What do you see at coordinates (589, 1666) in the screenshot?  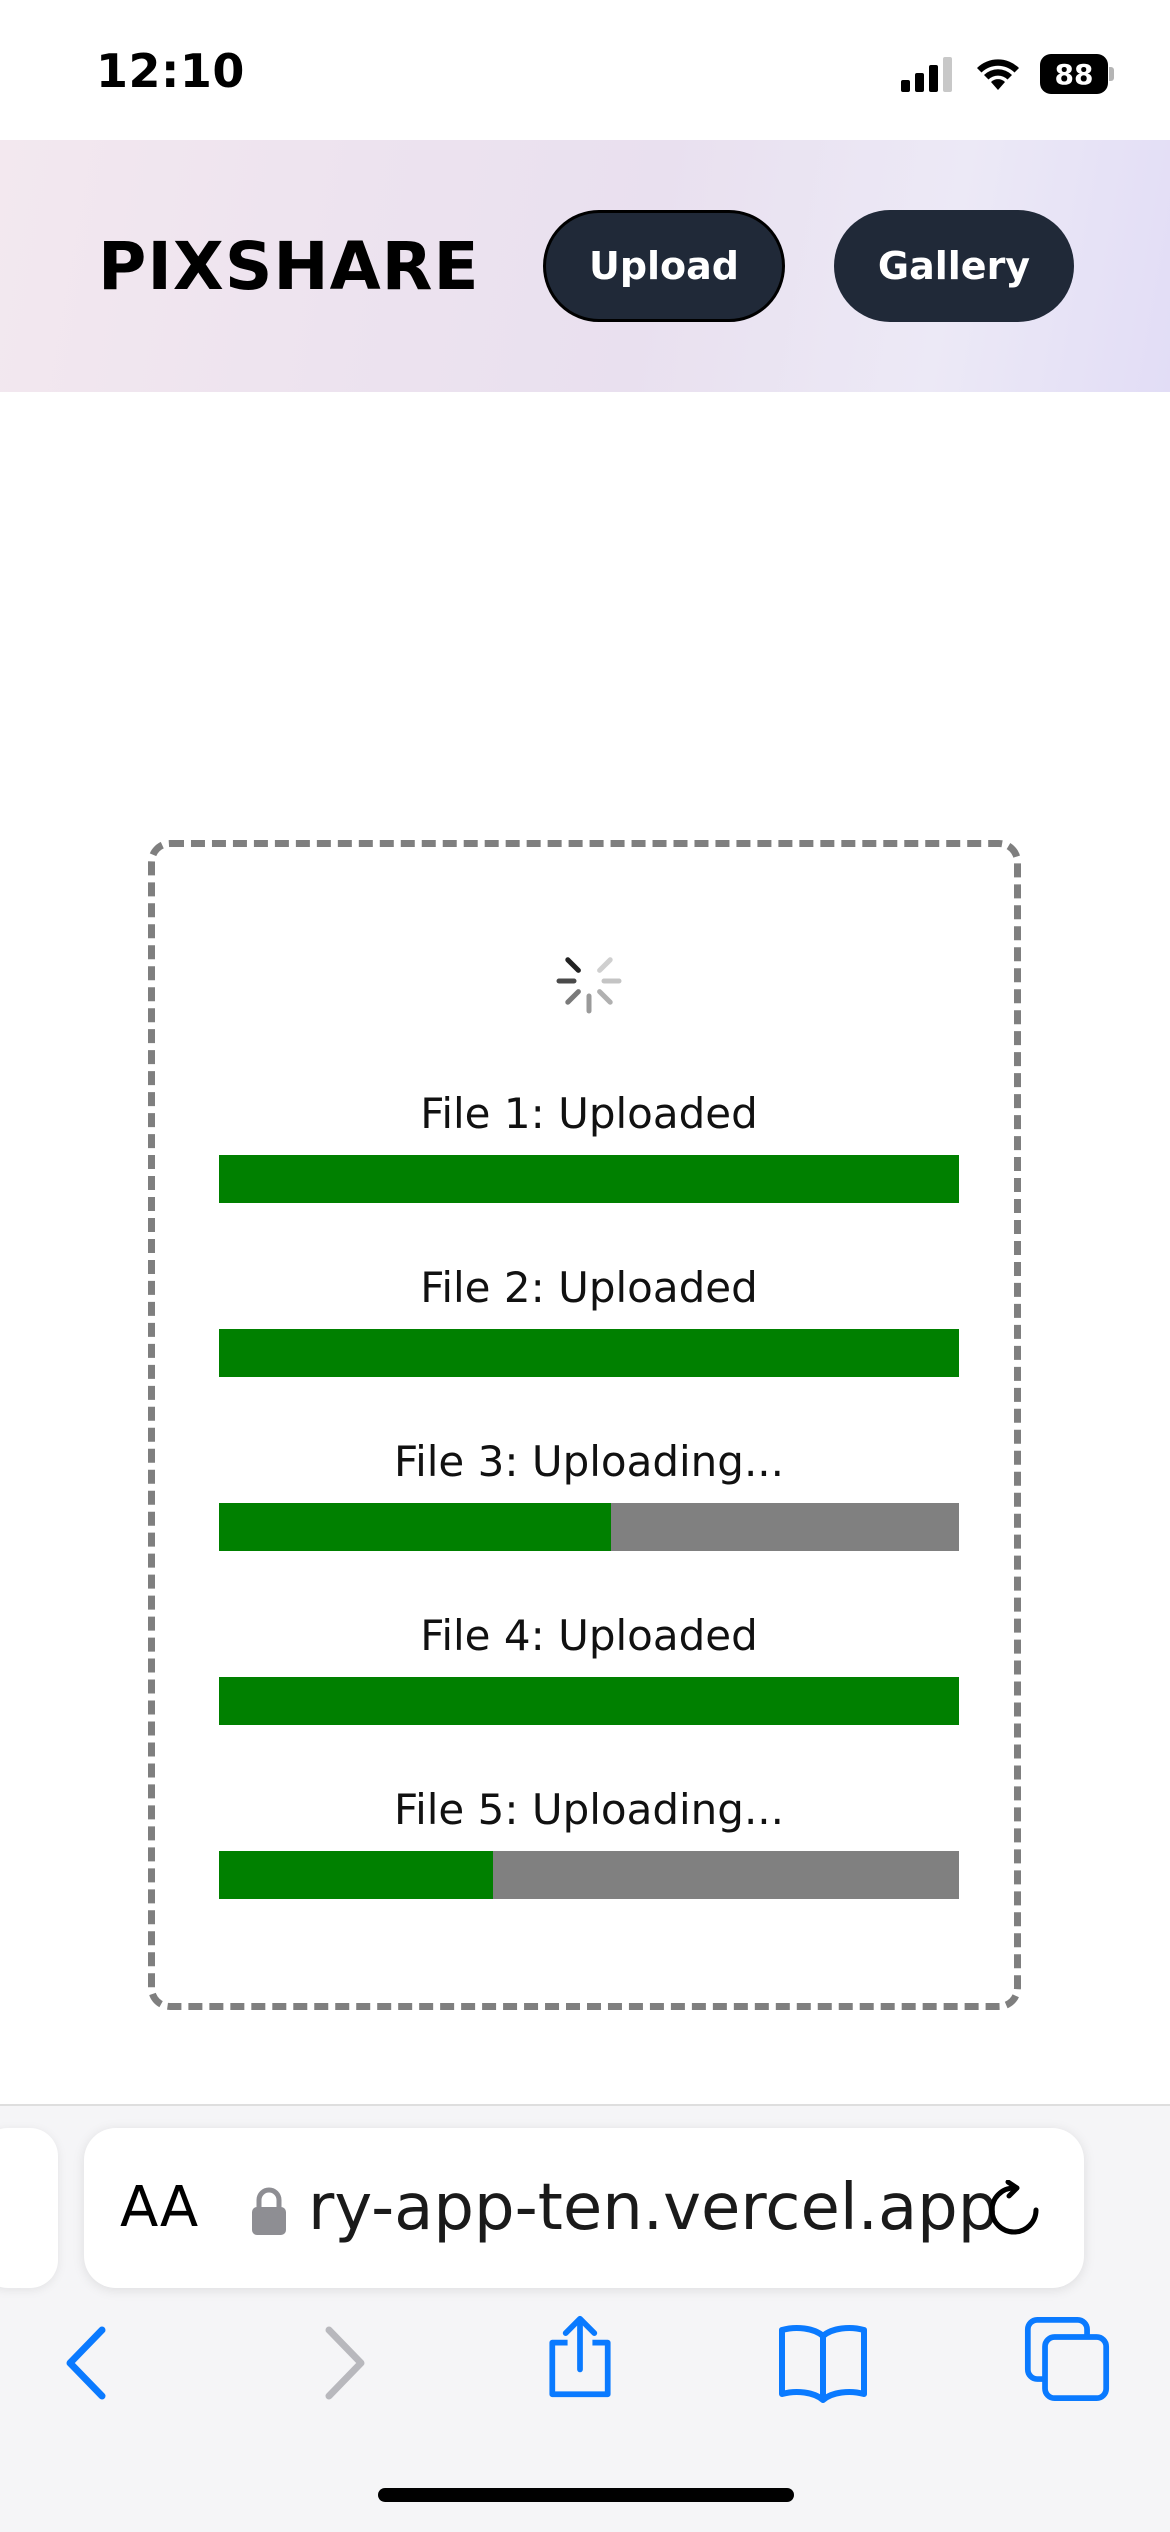 I see `file-row: File 4: Uploaded` at bounding box center [589, 1666].